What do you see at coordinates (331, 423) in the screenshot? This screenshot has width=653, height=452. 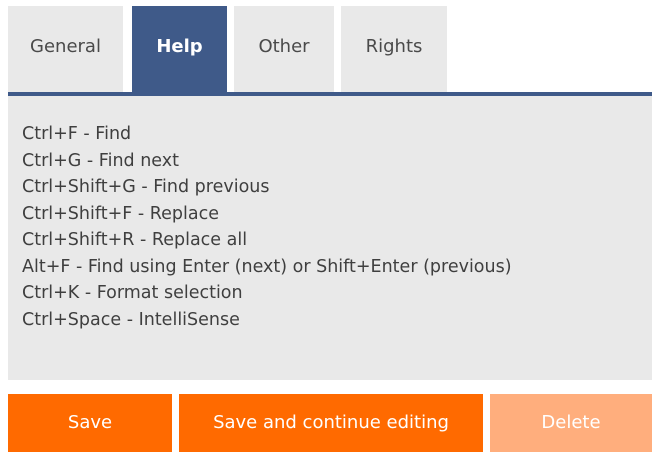 I see `save-and-continue-button: Save and continue editing` at bounding box center [331, 423].